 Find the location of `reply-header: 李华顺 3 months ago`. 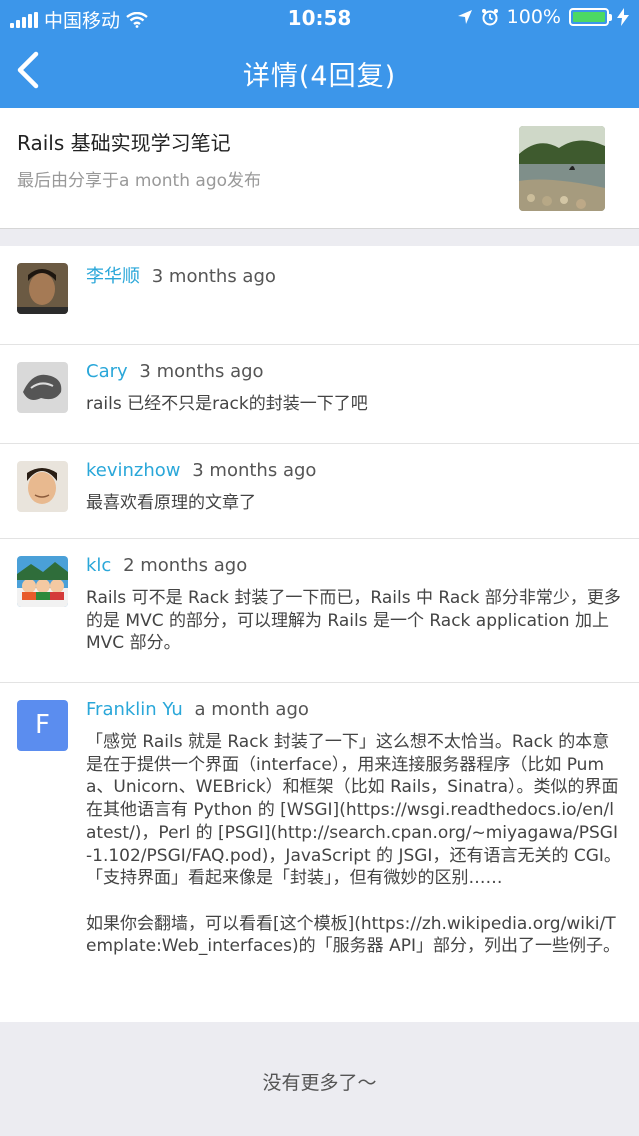

reply-header: 李华顺 3 months ago is located at coordinates (181, 275).